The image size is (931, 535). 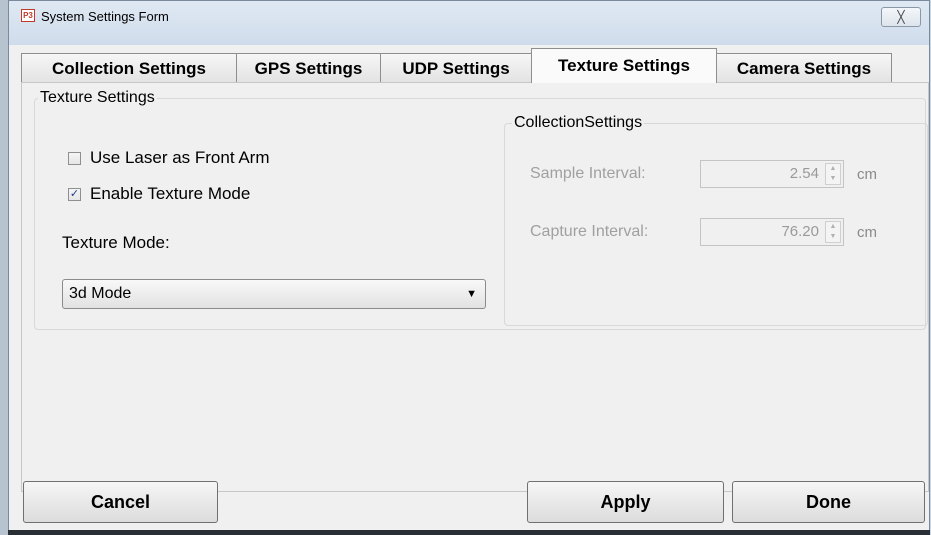 What do you see at coordinates (4, 267) in the screenshot?
I see `background-strip` at bounding box center [4, 267].